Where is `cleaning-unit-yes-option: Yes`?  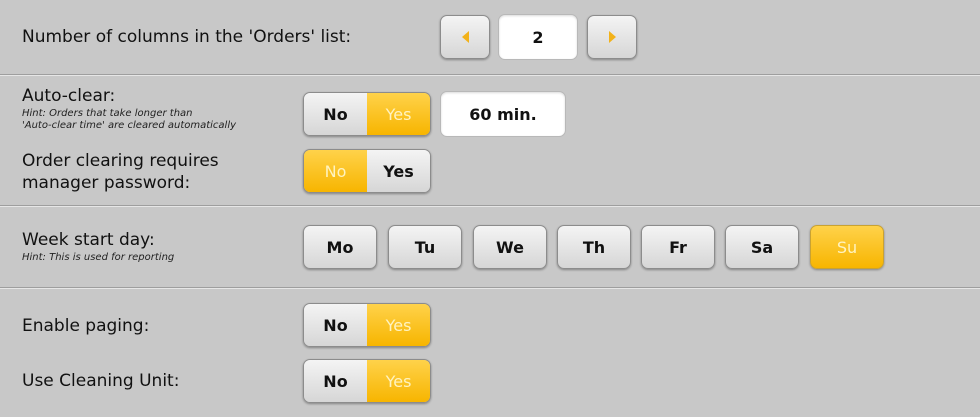
cleaning-unit-yes-option: Yes is located at coordinates (398, 381).